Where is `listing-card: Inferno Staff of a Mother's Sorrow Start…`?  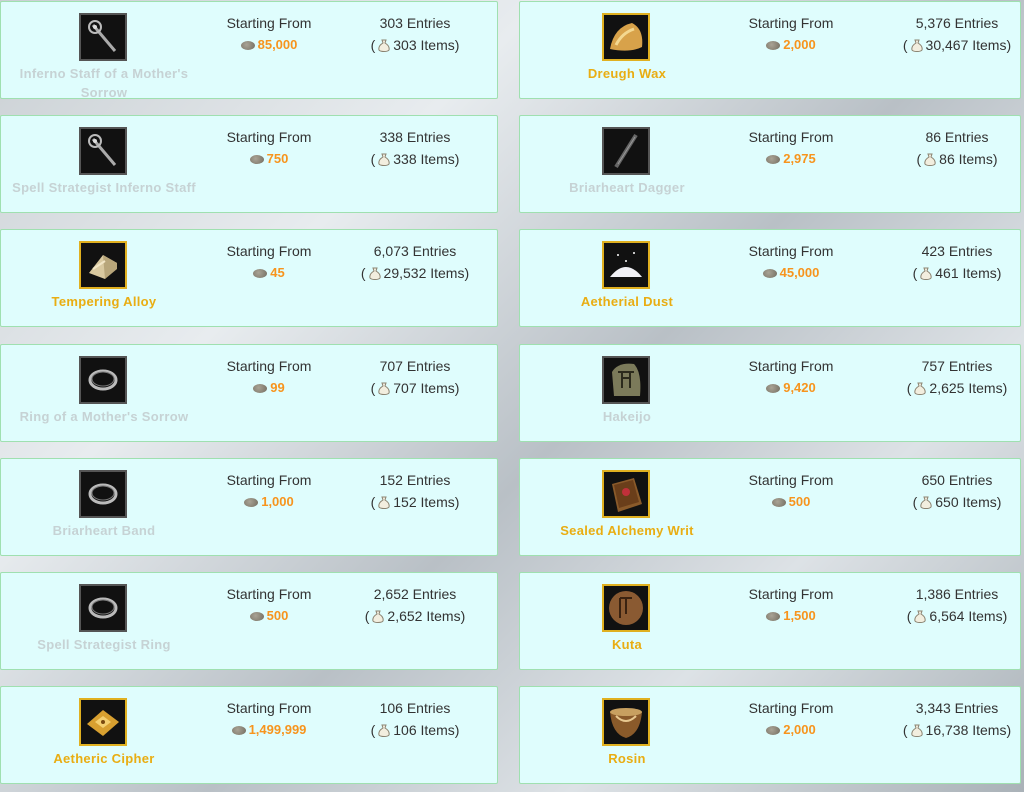 listing-card: Inferno Staff of a Mother's Sorrow Start… is located at coordinates (249, 51).